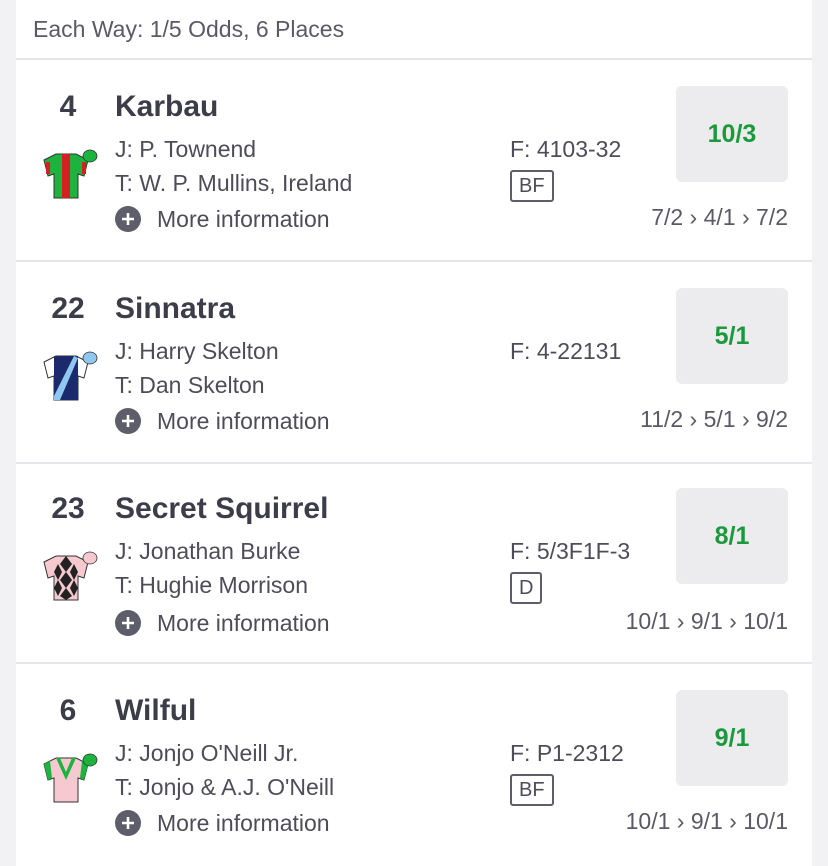 This screenshot has height=866, width=828. I want to click on price-history: 11/2 › 5/1 › 9/2, so click(714, 419).